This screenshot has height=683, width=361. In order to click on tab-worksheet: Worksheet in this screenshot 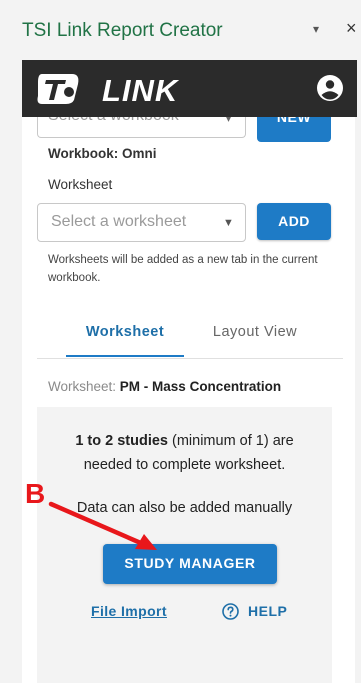, I will do `click(125, 332)`.